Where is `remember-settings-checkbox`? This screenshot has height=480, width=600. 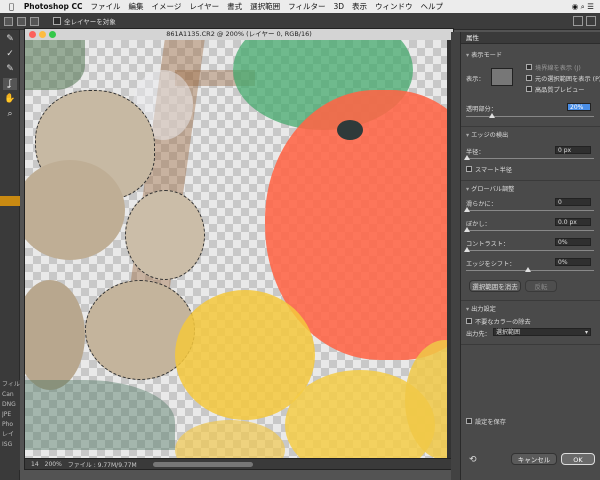
remember-settings-checkbox is located at coordinates (469, 421).